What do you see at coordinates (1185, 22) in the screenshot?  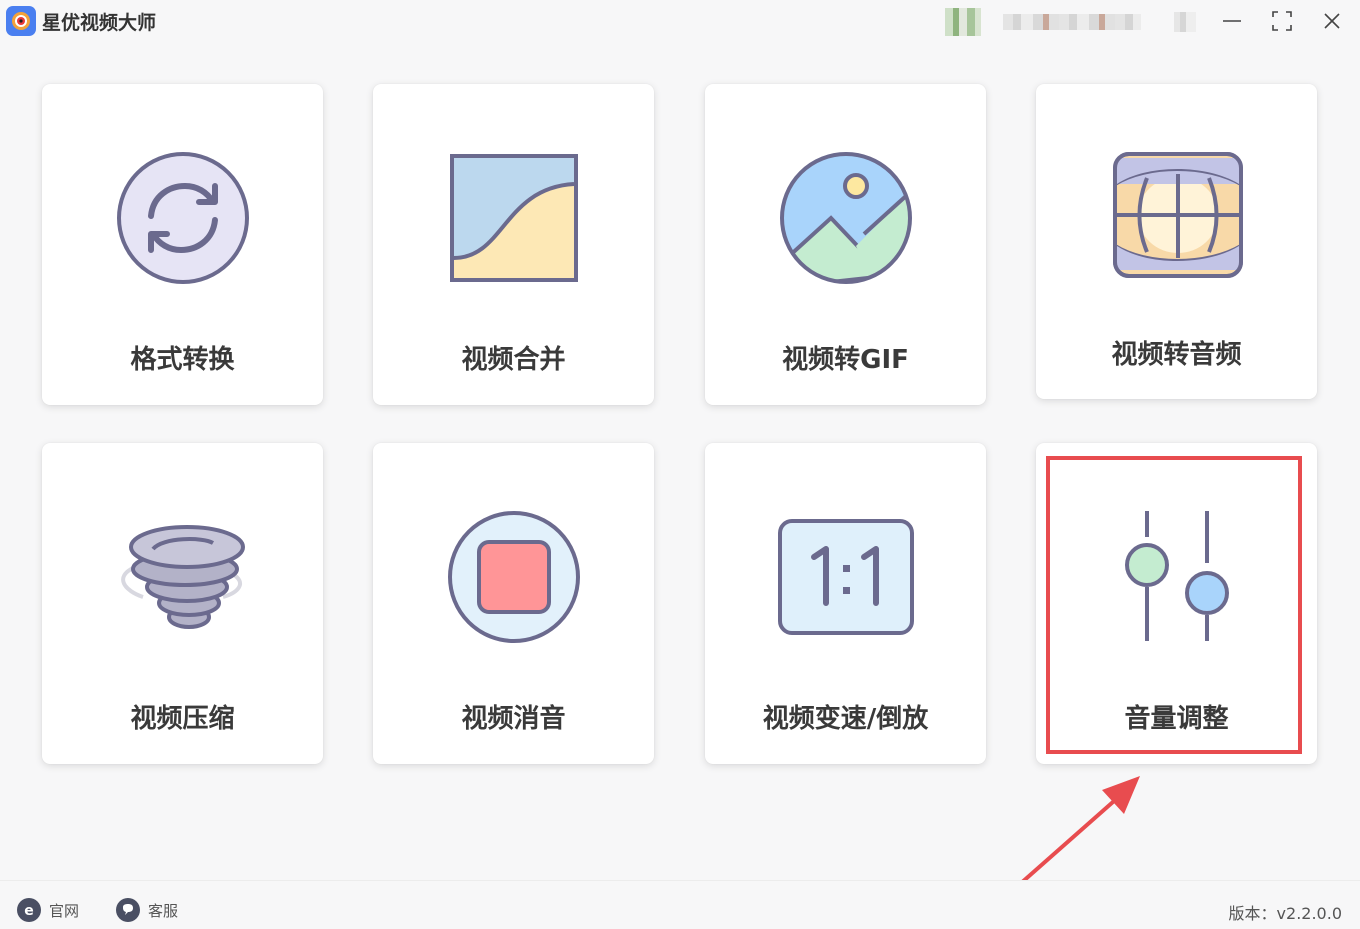 I see `account-badge-blurred` at bounding box center [1185, 22].